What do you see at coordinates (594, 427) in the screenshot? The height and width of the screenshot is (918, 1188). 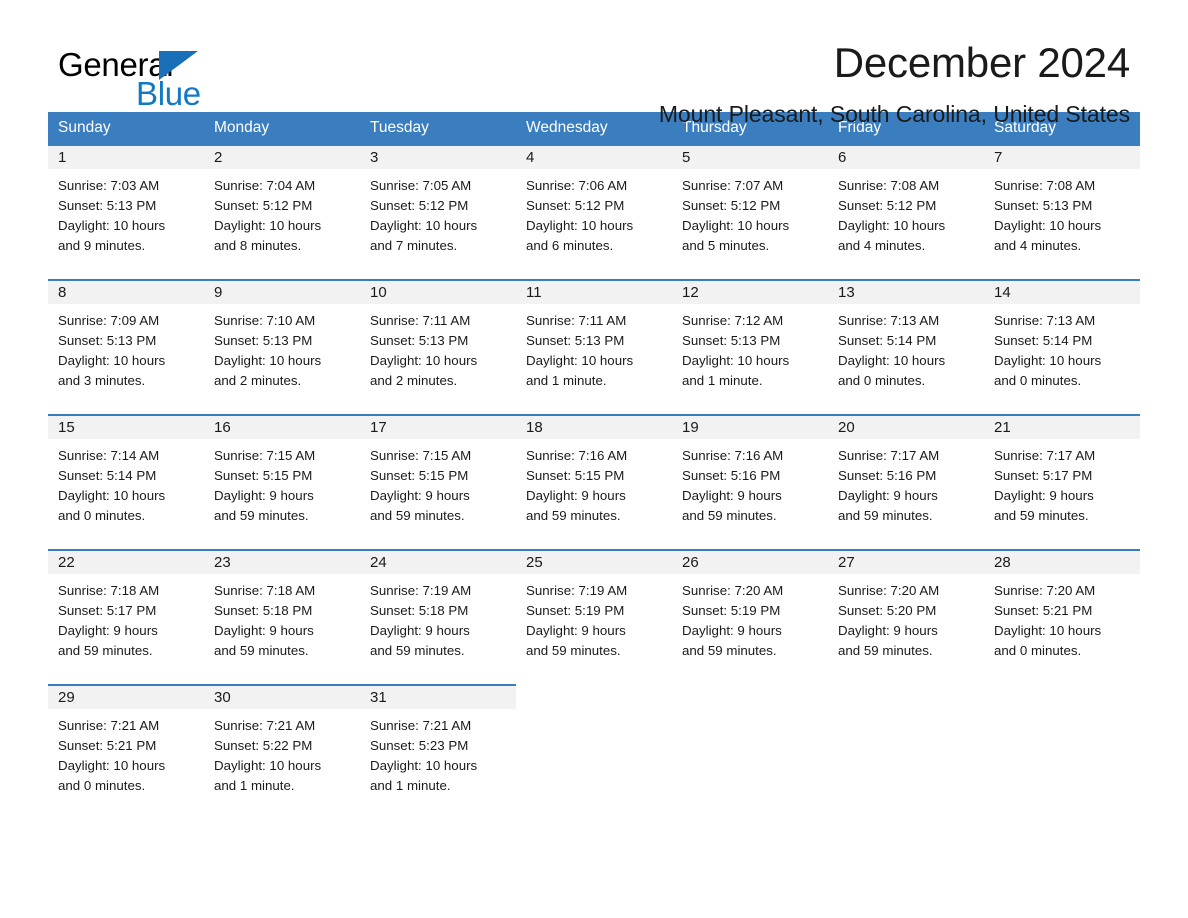 I see `day-number: 18` at bounding box center [594, 427].